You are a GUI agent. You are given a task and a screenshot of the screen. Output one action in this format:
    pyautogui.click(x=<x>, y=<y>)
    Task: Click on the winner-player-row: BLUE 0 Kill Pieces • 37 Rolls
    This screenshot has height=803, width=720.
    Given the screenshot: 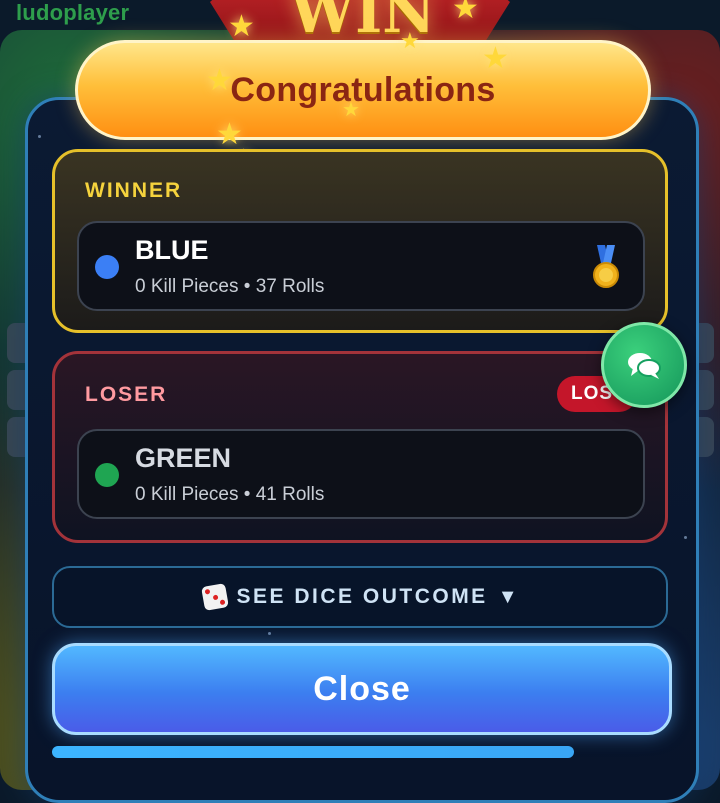 What is the action you would take?
    pyautogui.click(x=361, y=266)
    